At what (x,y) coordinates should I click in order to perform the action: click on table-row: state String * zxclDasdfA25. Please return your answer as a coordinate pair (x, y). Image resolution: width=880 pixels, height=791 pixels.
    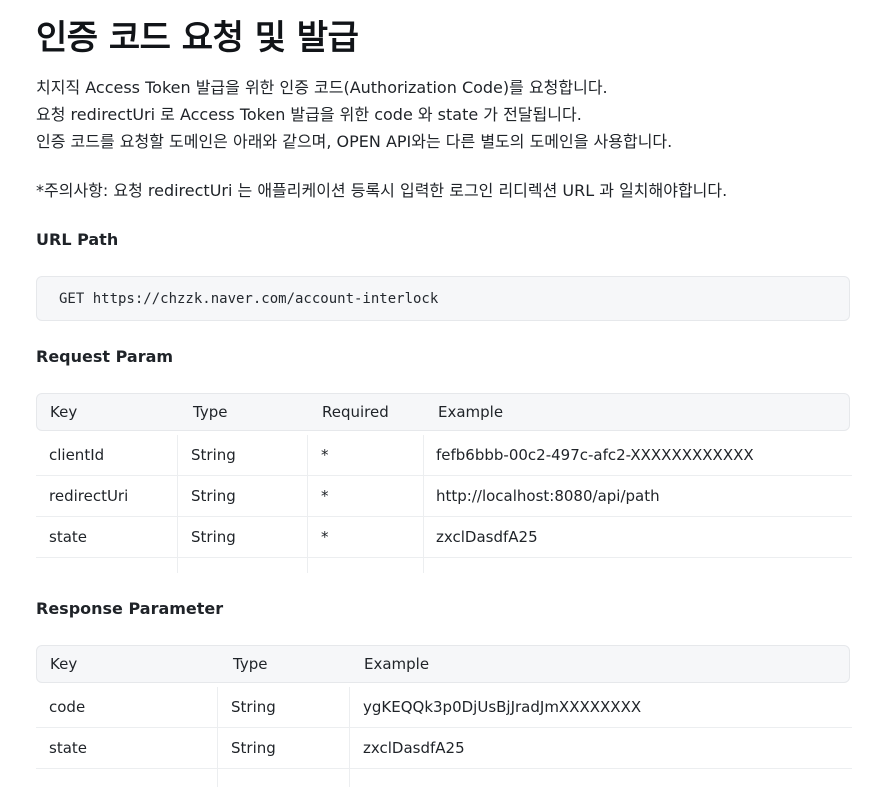
    Looking at the image, I should click on (444, 537).